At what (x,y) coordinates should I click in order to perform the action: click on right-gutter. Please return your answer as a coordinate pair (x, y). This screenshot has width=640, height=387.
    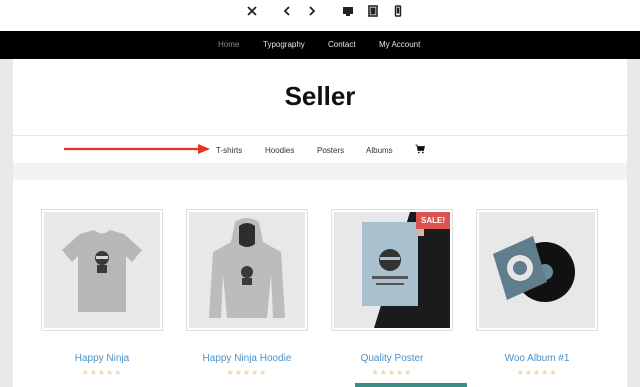
    Looking at the image, I should click on (633, 223).